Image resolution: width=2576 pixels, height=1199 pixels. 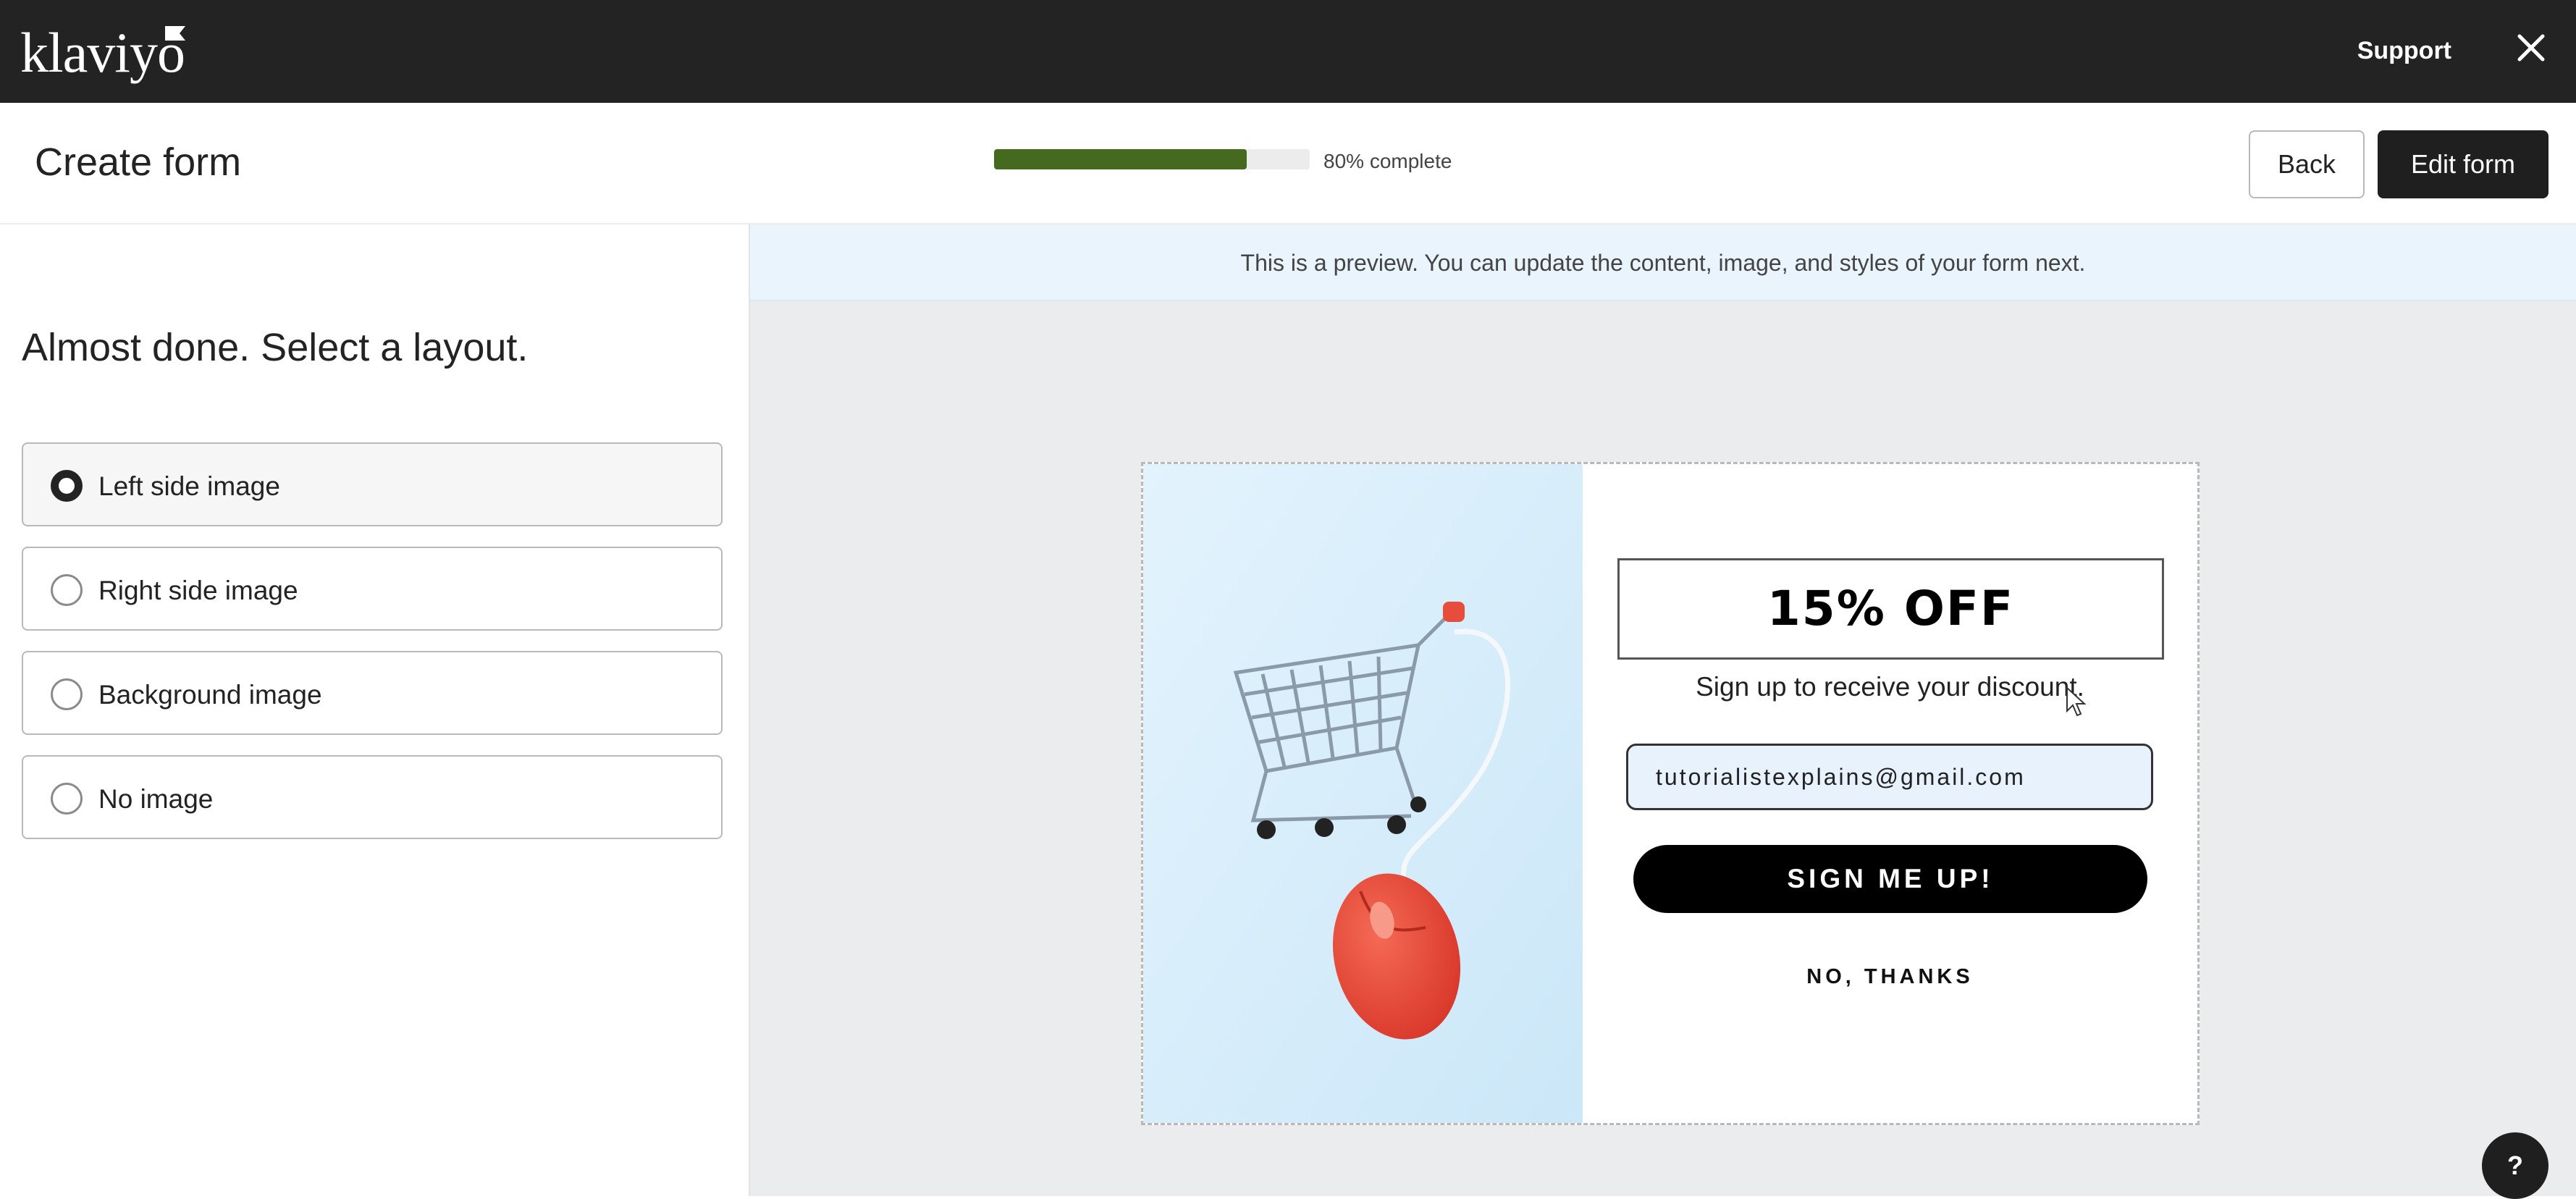 What do you see at coordinates (1890, 879) in the screenshot?
I see `sign-me-up-button: SIGN ME UP!` at bounding box center [1890, 879].